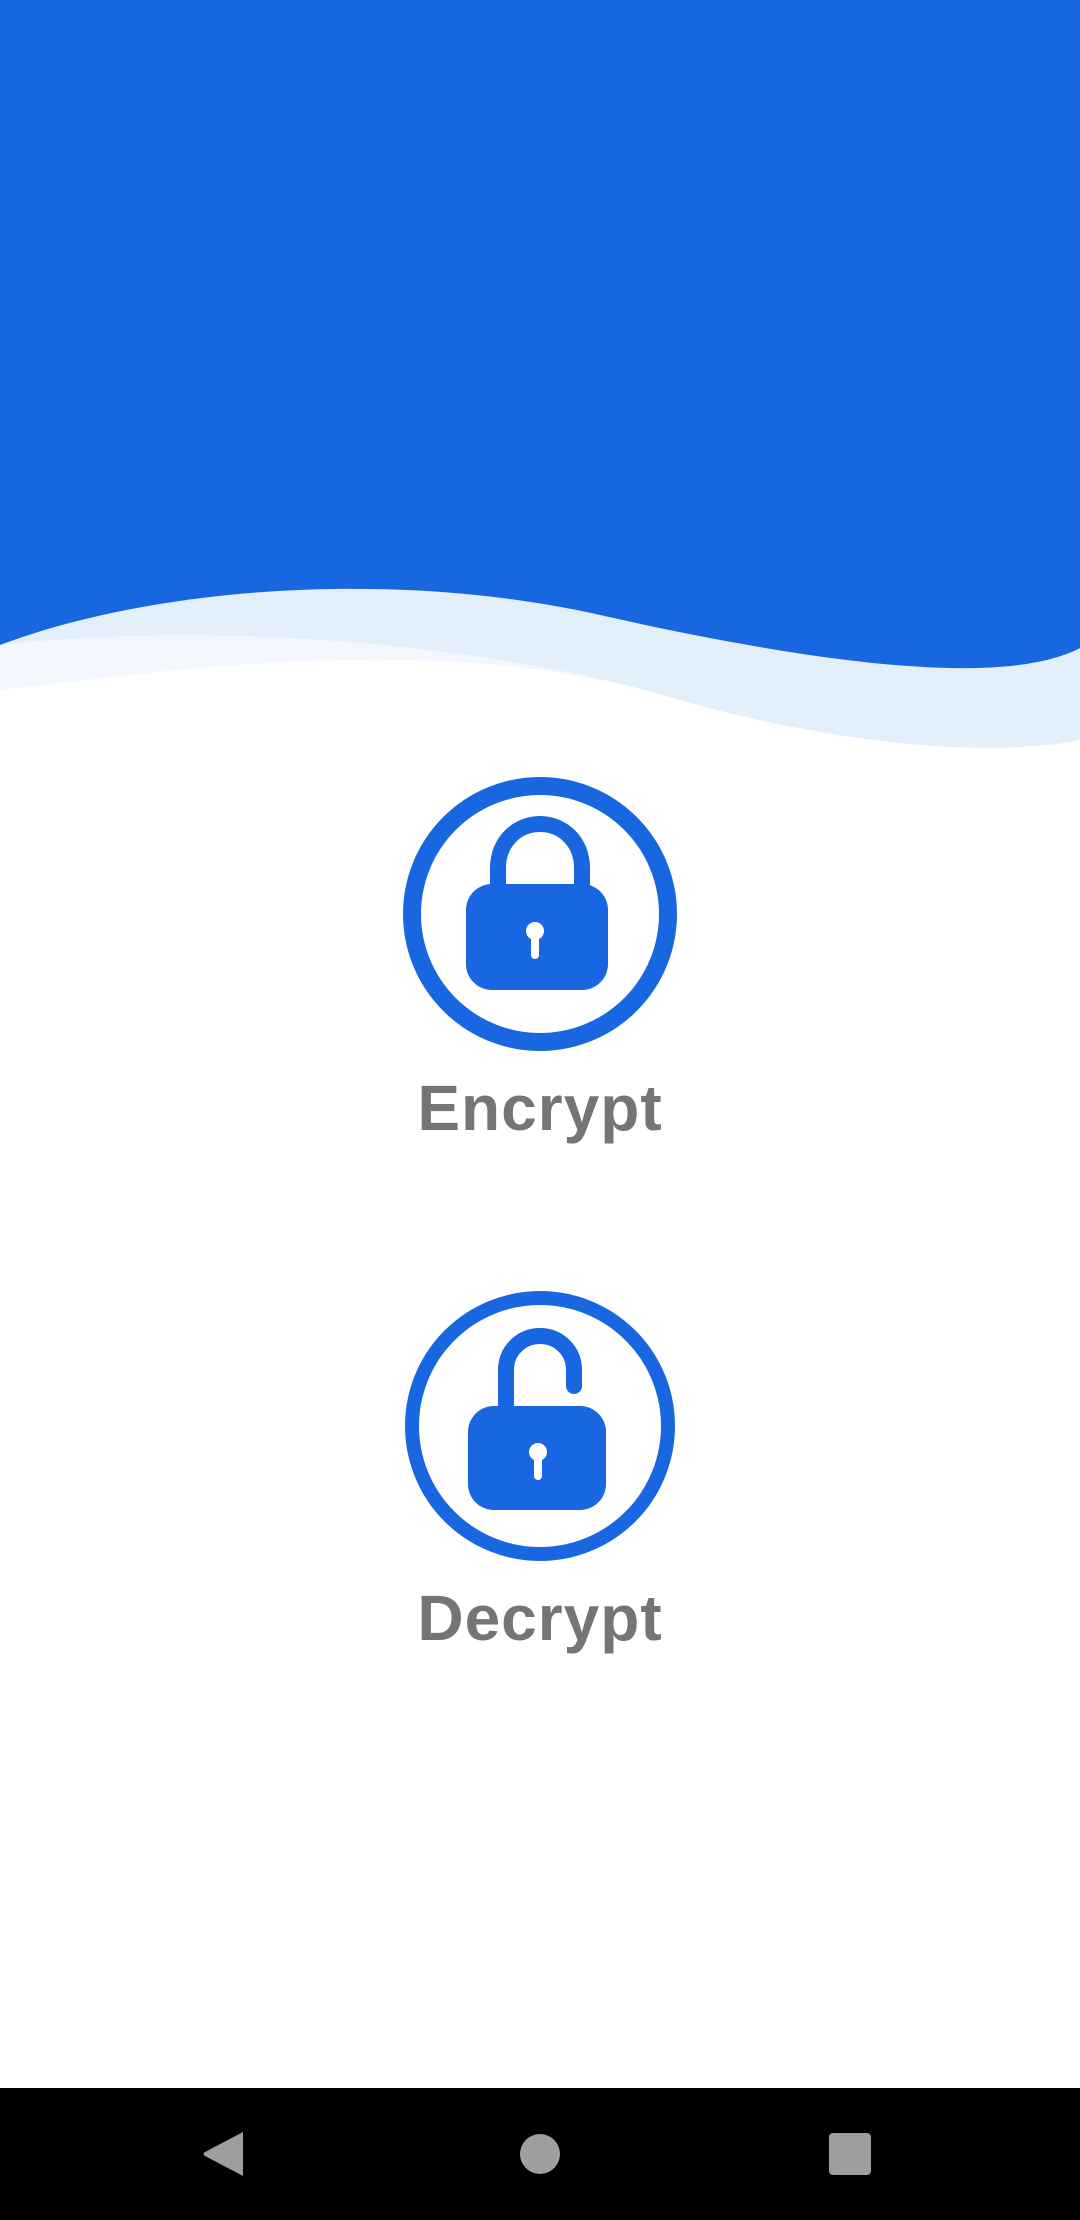 This screenshot has width=1080, height=2220. What do you see at coordinates (540, 1426) in the screenshot?
I see `lock-open-icon` at bounding box center [540, 1426].